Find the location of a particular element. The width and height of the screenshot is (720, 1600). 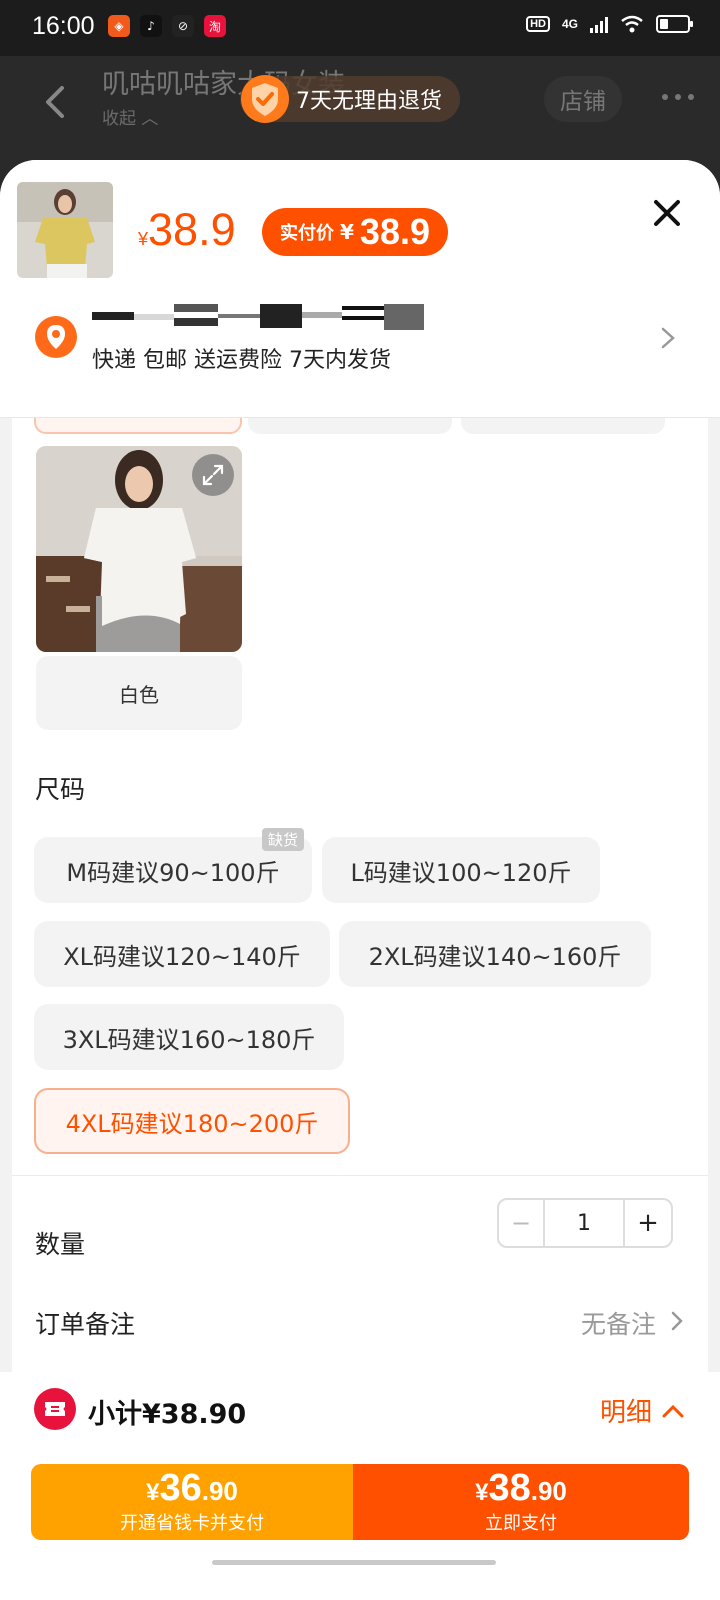

expand-icon is located at coordinates (213, 475).